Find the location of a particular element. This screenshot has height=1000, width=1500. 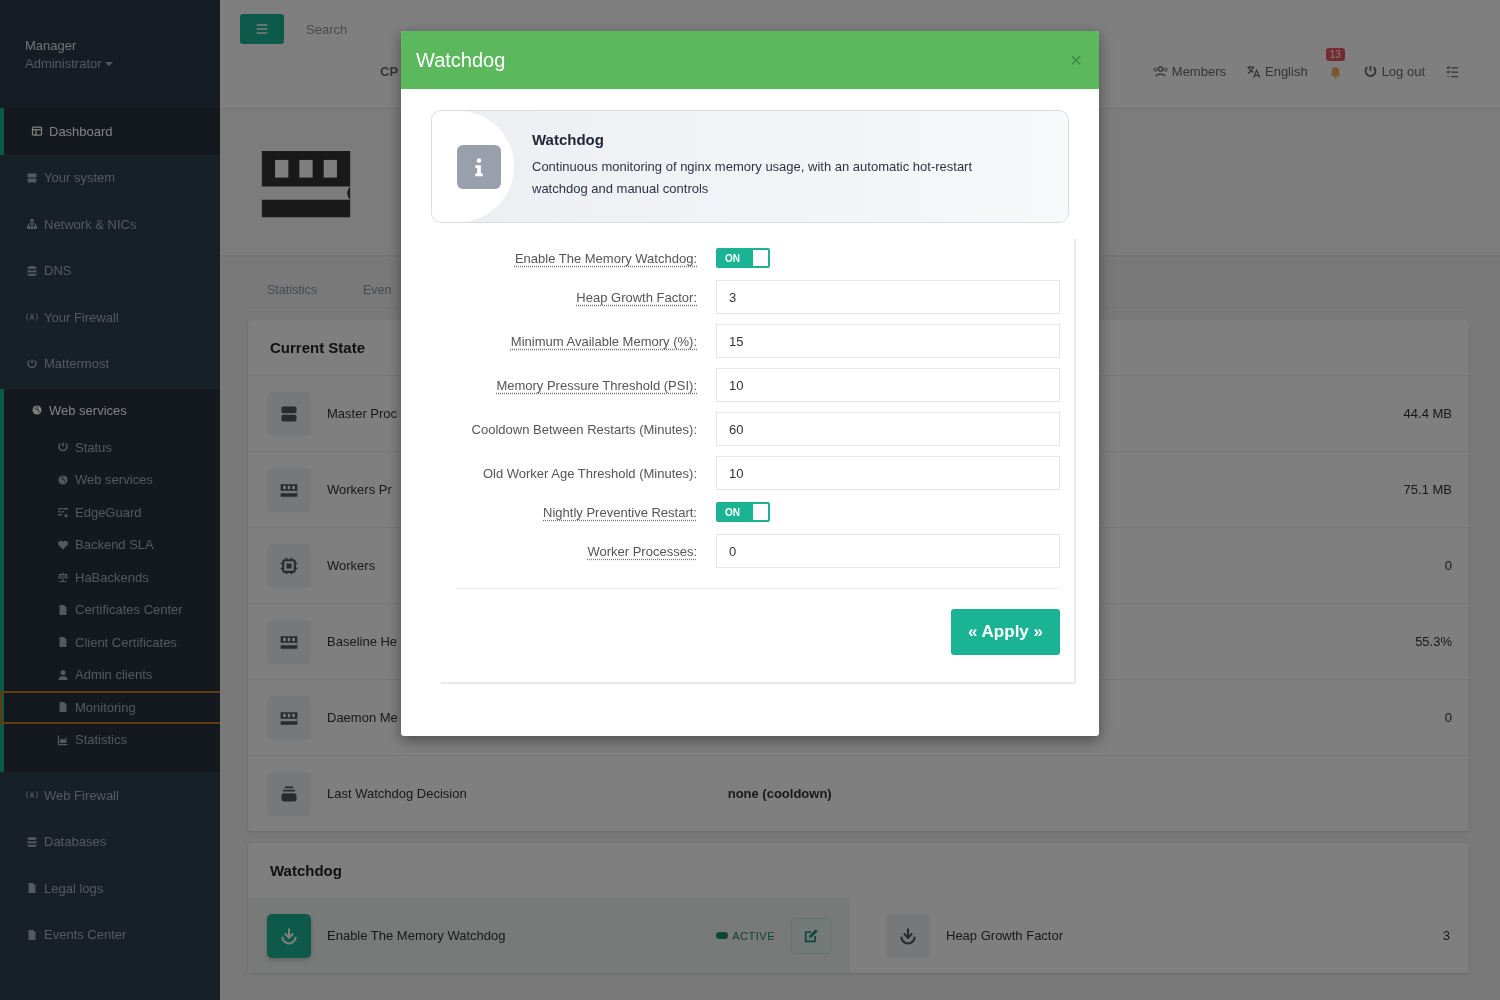

sidebar-subitem: Web services is located at coordinates (112, 479).